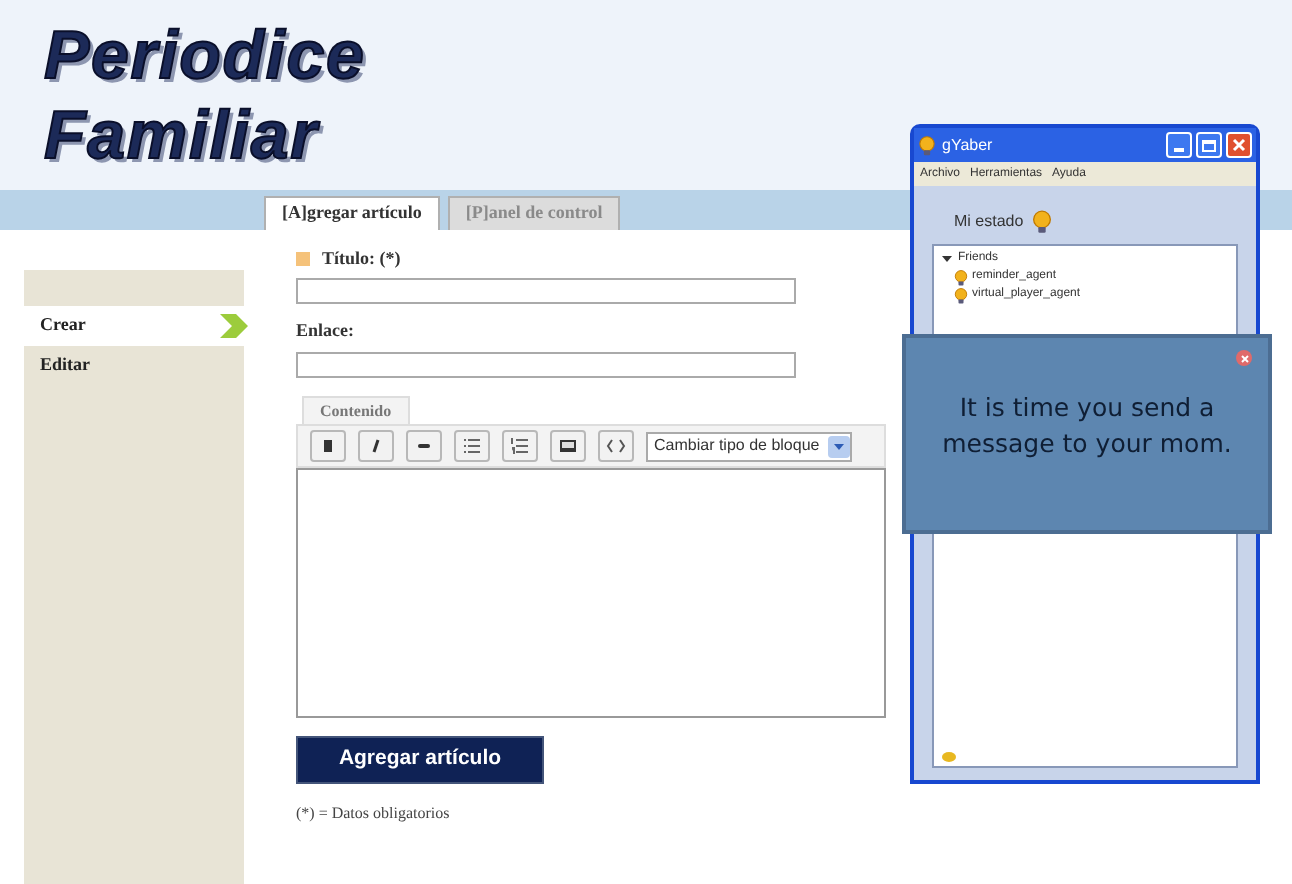 The image size is (1292, 884). What do you see at coordinates (134, 326) in the screenshot?
I see `sidebar-item: Crear` at bounding box center [134, 326].